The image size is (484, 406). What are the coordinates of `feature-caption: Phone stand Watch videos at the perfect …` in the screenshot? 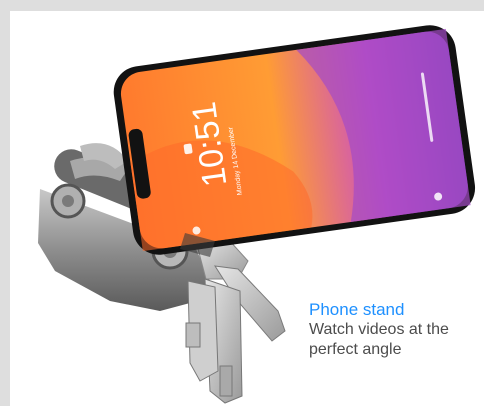 It's located at (396, 329).